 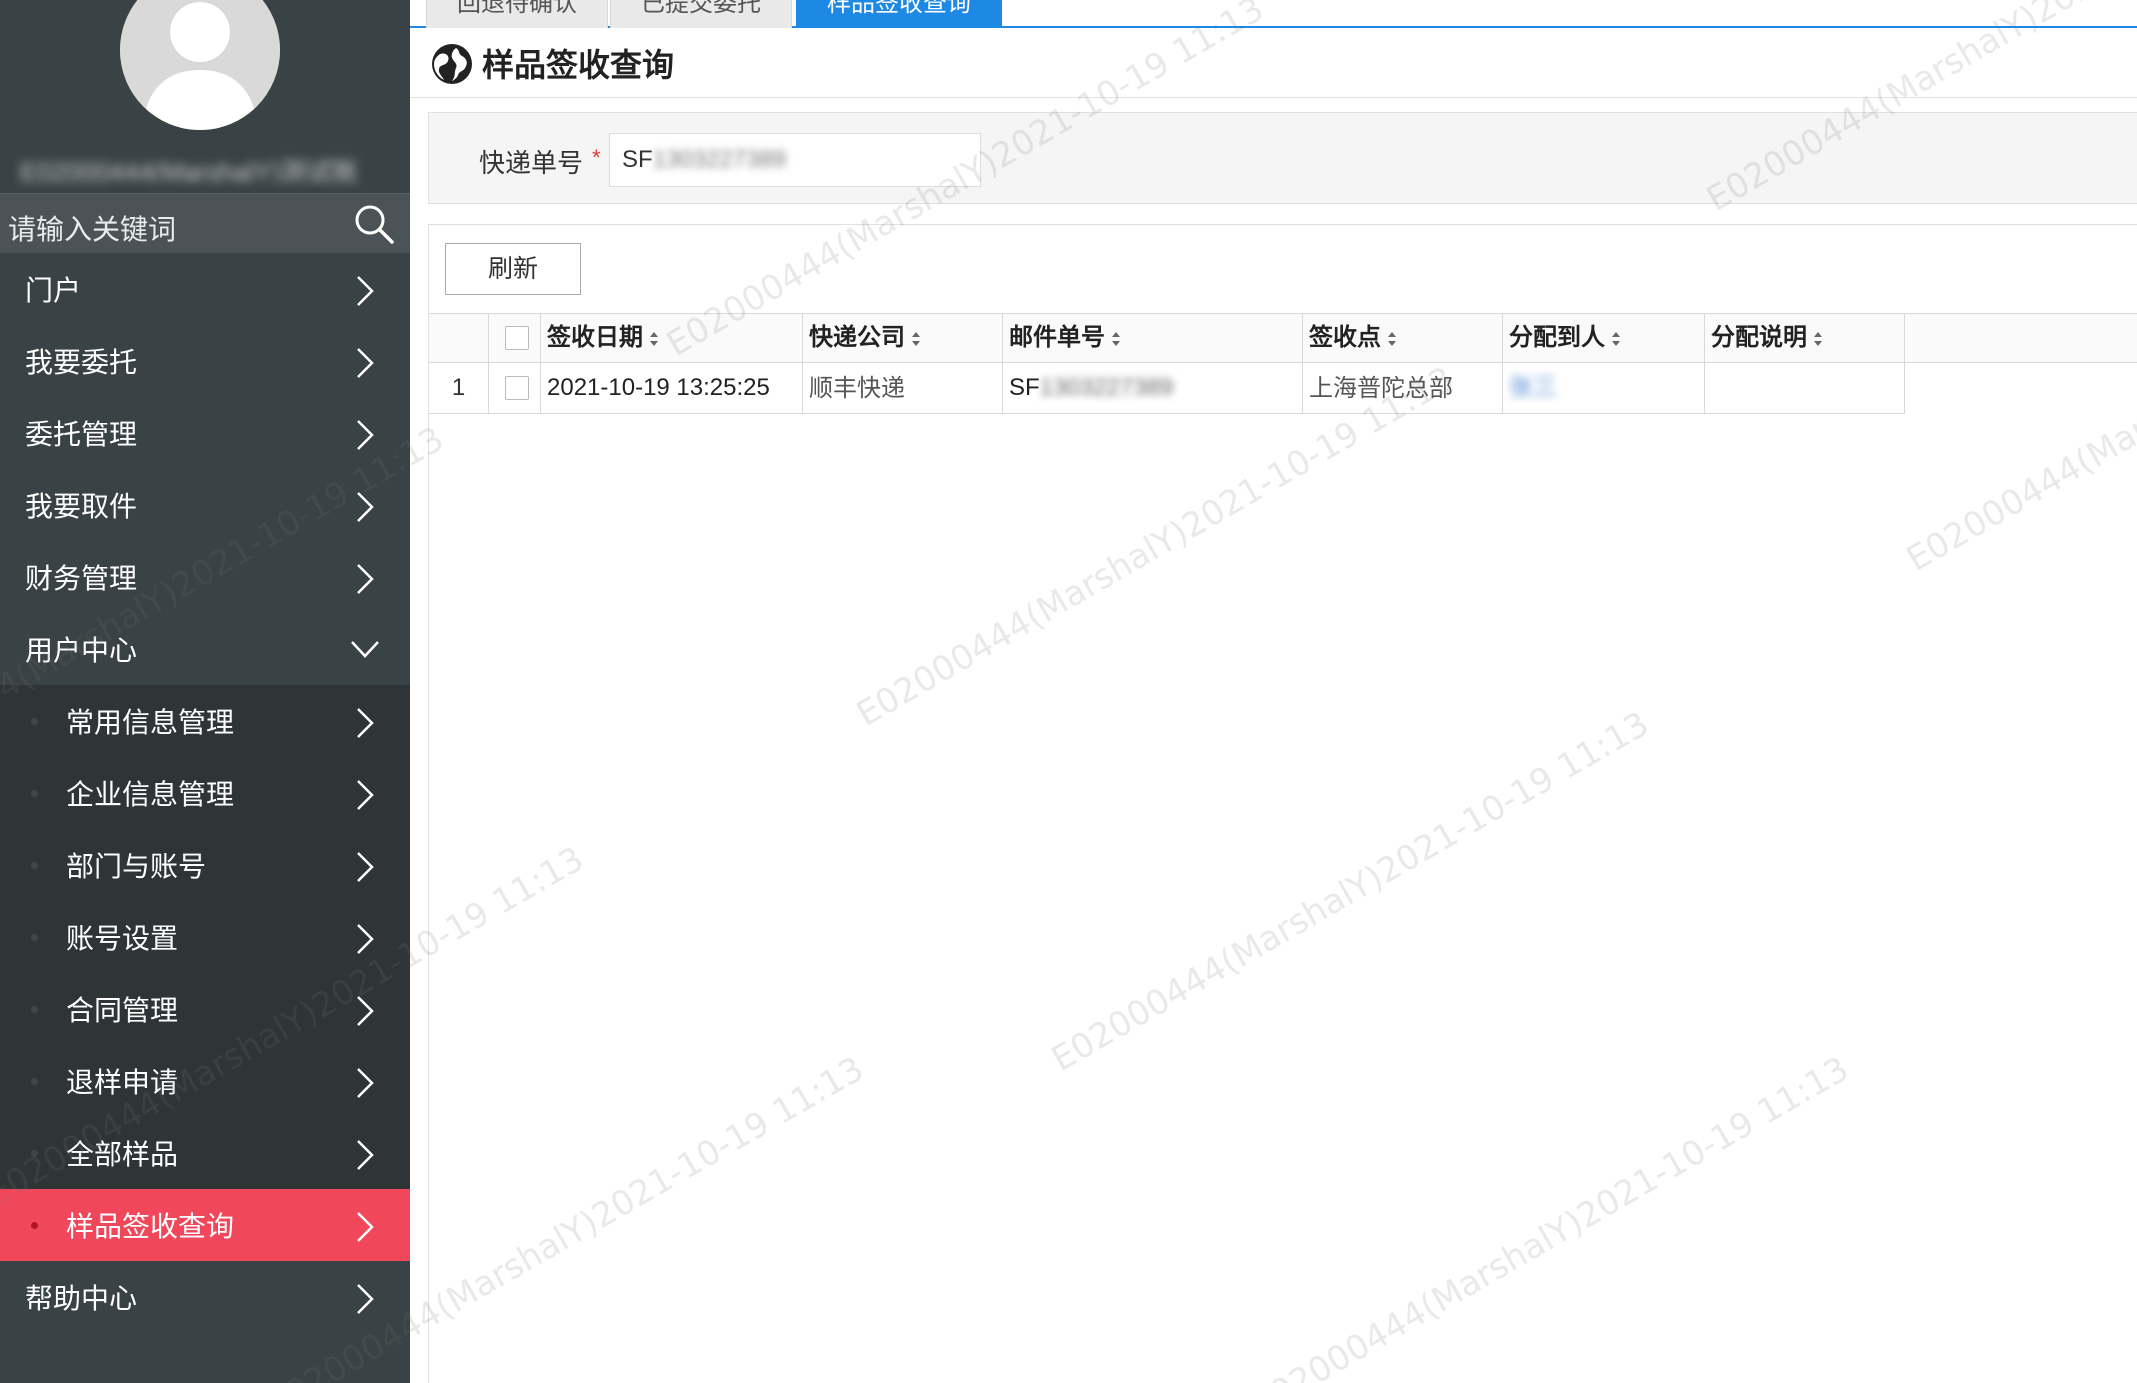 What do you see at coordinates (374, 224) in the screenshot?
I see `search-icon` at bounding box center [374, 224].